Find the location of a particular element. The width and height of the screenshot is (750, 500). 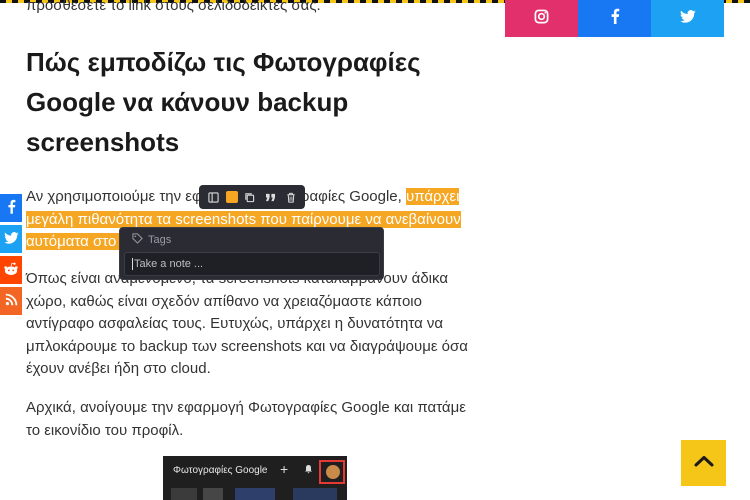

highlight-toolbar is located at coordinates (252, 197).